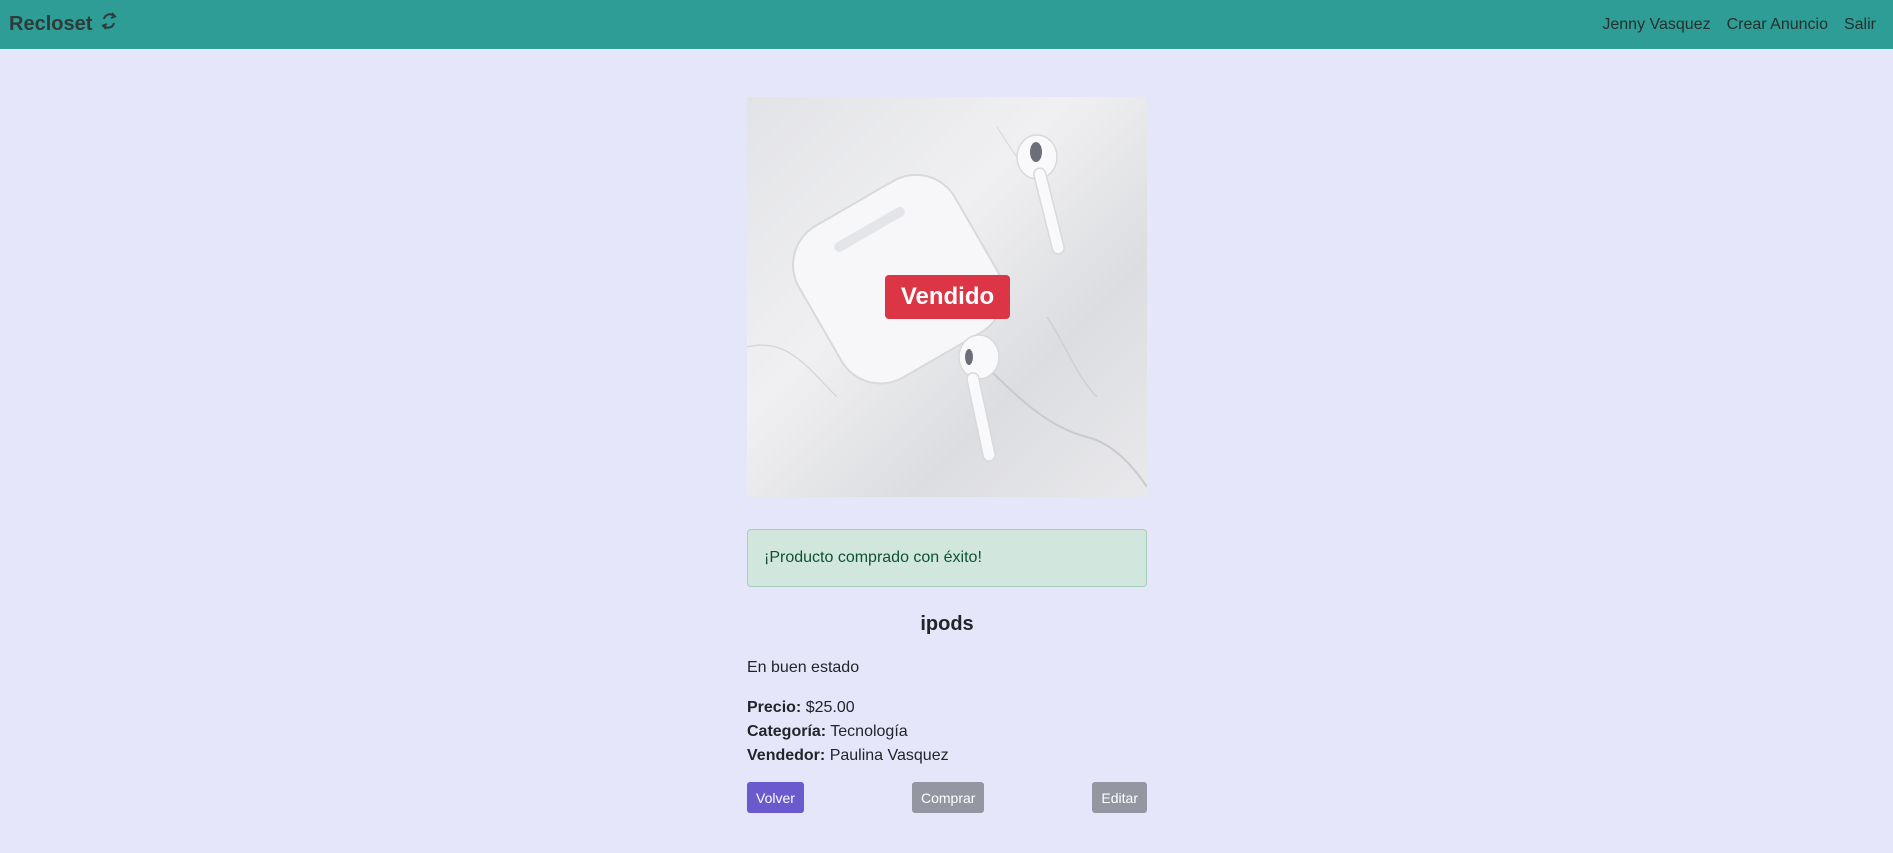 The height and width of the screenshot is (853, 1893). Describe the element at coordinates (1656, 25) in the screenshot. I see `nav-user-link: Jenny Vasquez` at that location.